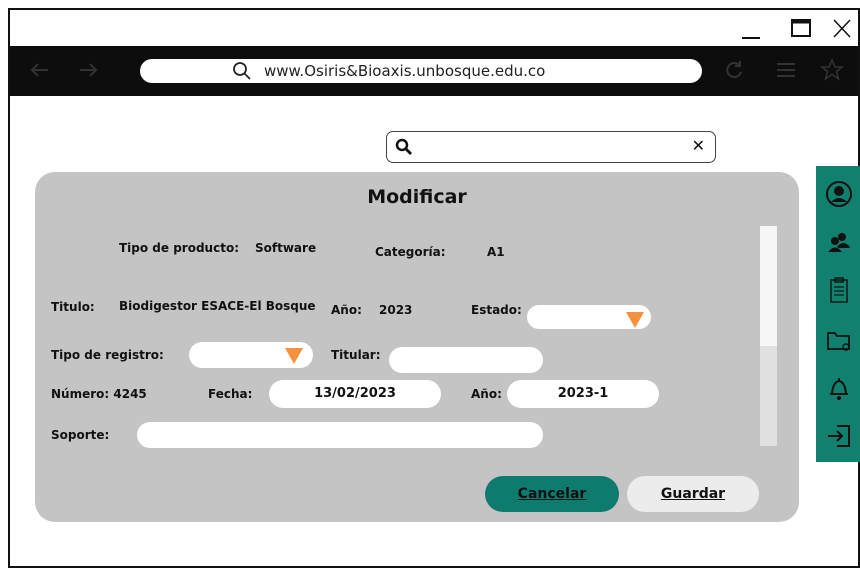 Image resolution: width=860 pixels, height=571 pixels. What do you see at coordinates (410, 252) in the screenshot?
I see `categoria-label: Categoría:` at bounding box center [410, 252].